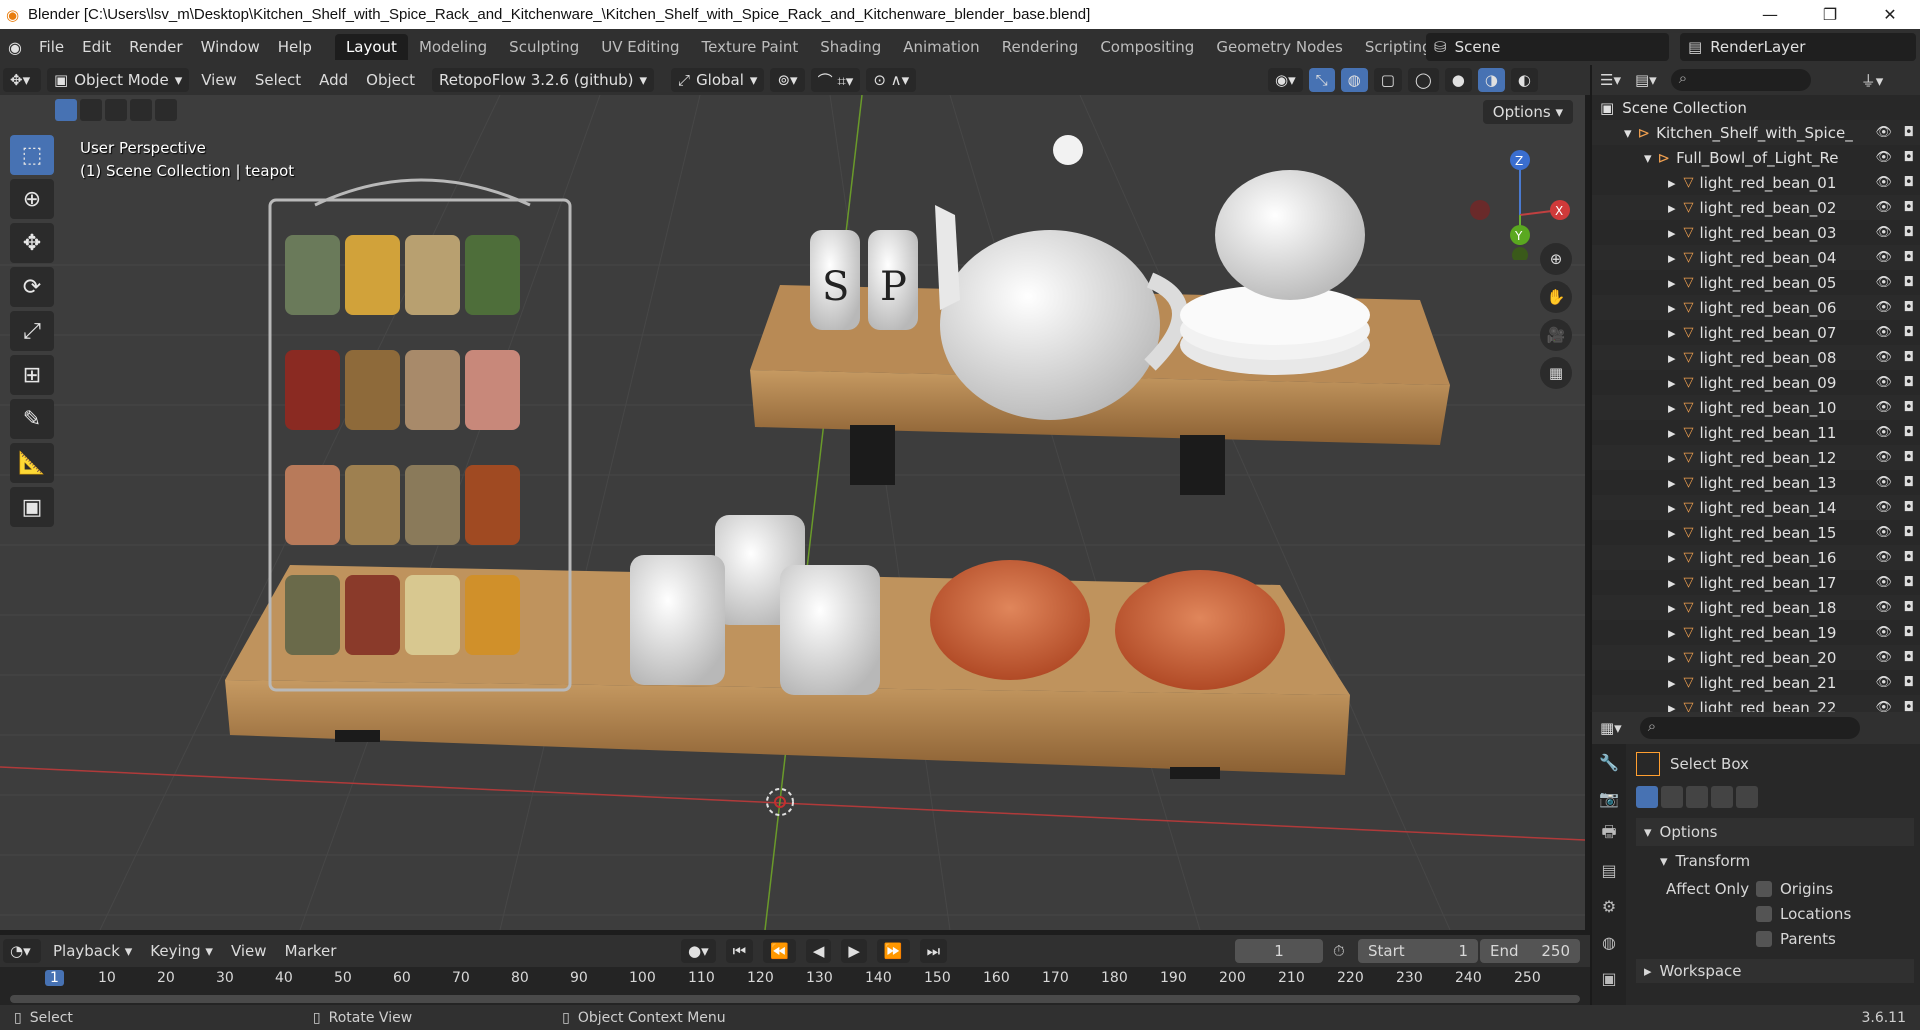 The height and width of the screenshot is (1030, 1920). What do you see at coordinates (311, 951) in the screenshot?
I see `timeline-menu-marker: Marker` at bounding box center [311, 951].